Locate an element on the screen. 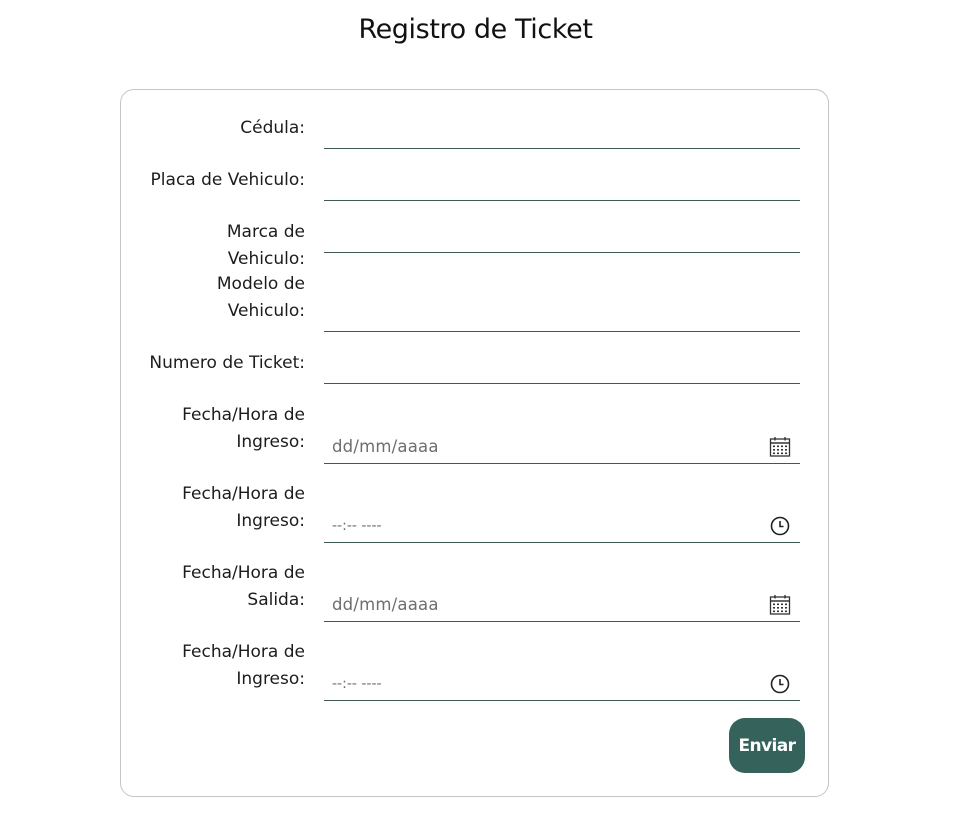  entry-date-label: Fecha/Hora de Ingreso: is located at coordinates (243, 428).